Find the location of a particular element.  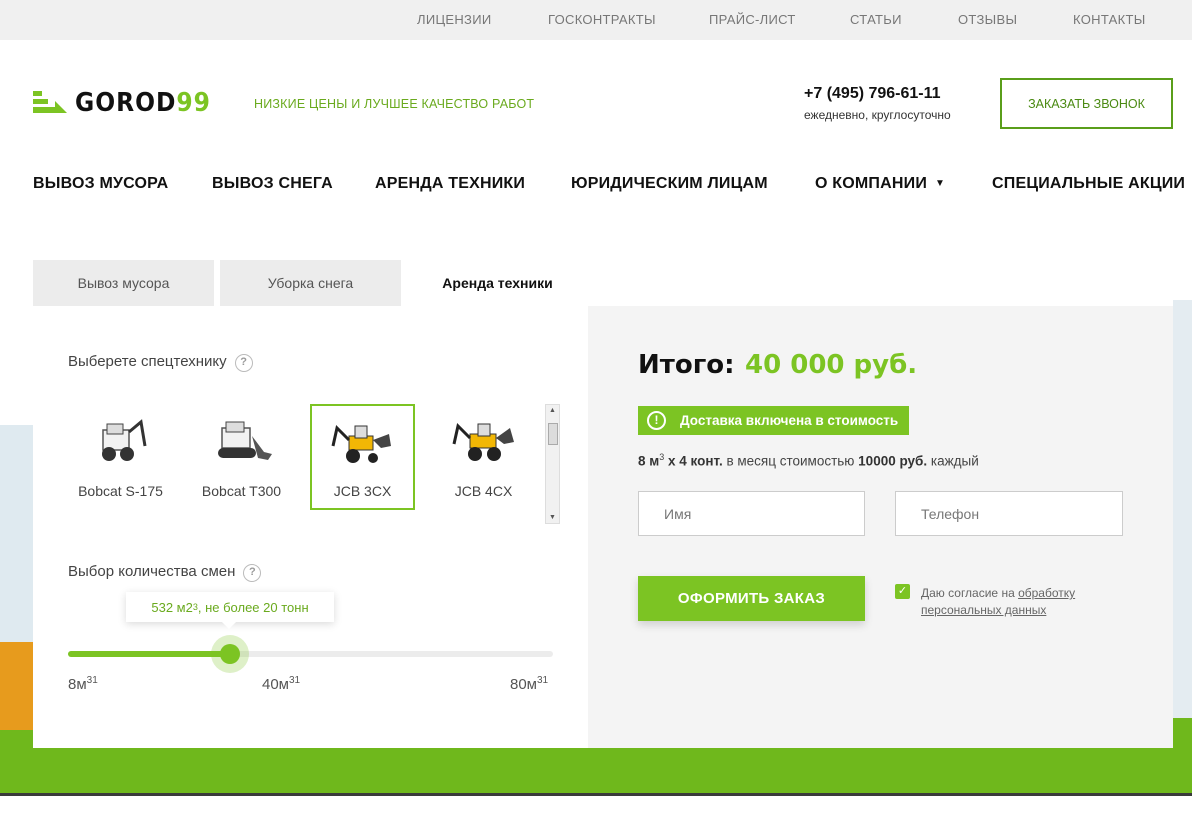

nav-about: О КОМПАНИИ ▼ is located at coordinates (880, 184).